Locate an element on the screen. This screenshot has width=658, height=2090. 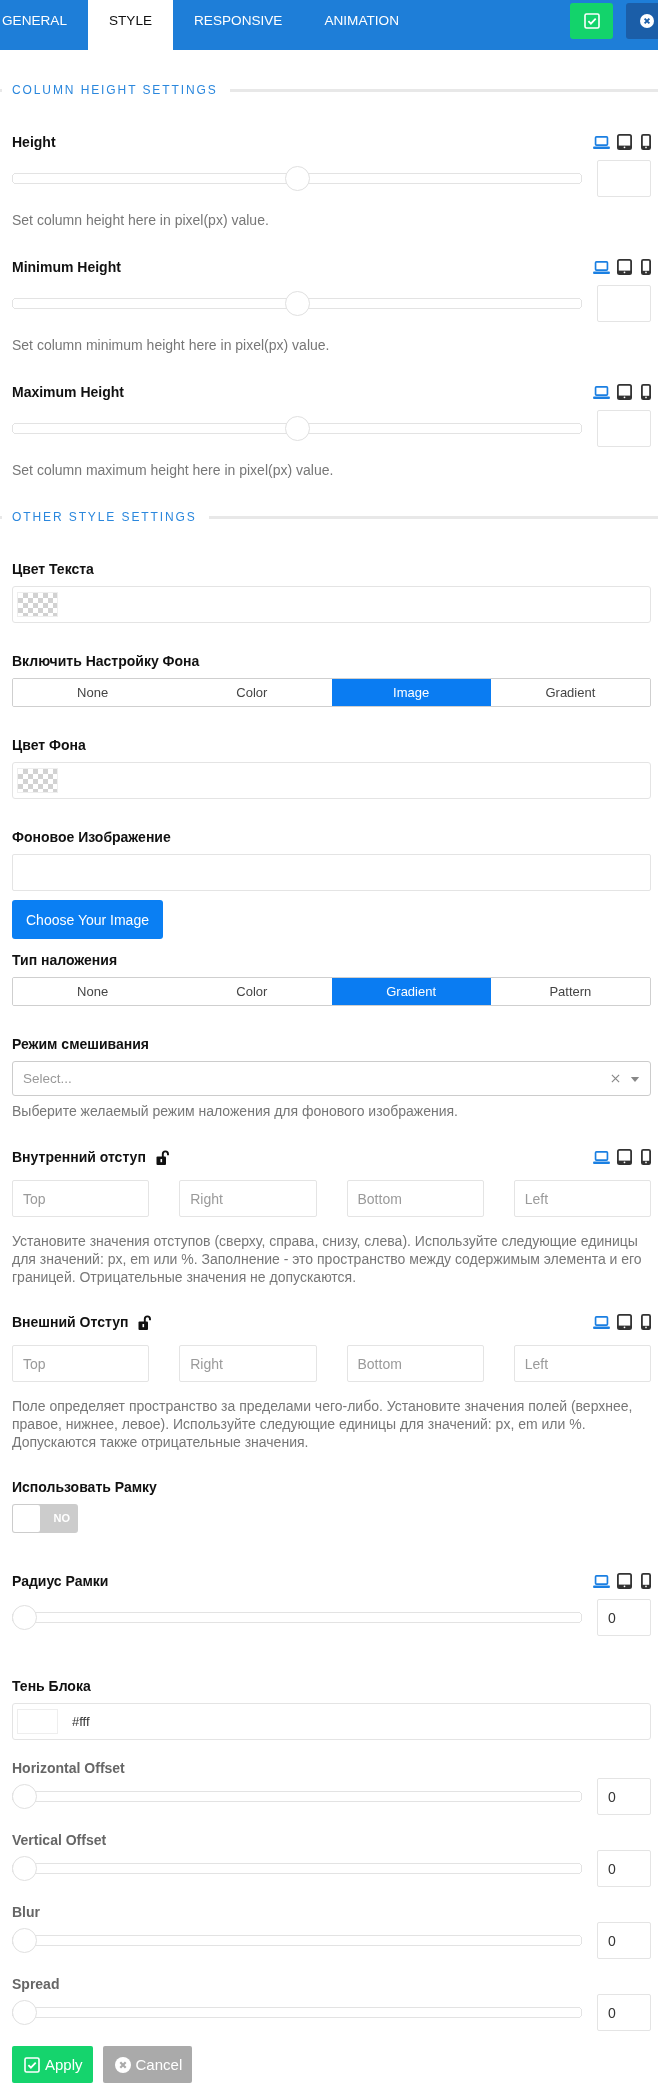
help-text: Set column maximum height here in pixel(px) value. is located at coordinates (173, 470).